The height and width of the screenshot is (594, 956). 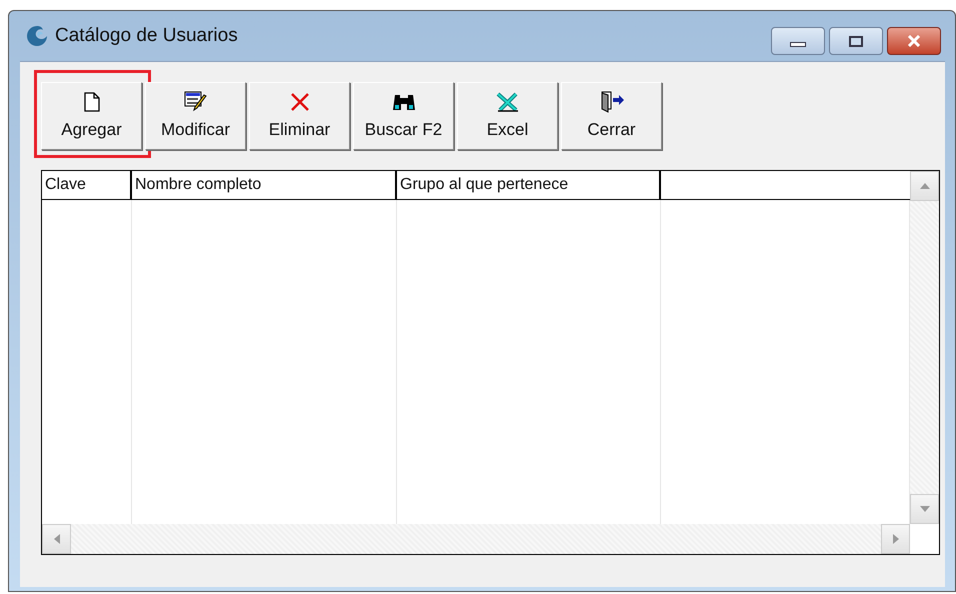 What do you see at coordinates (476, 539) in the screenshot?
I see `horizontal-scrollbar` at bounding box center [476, 539].